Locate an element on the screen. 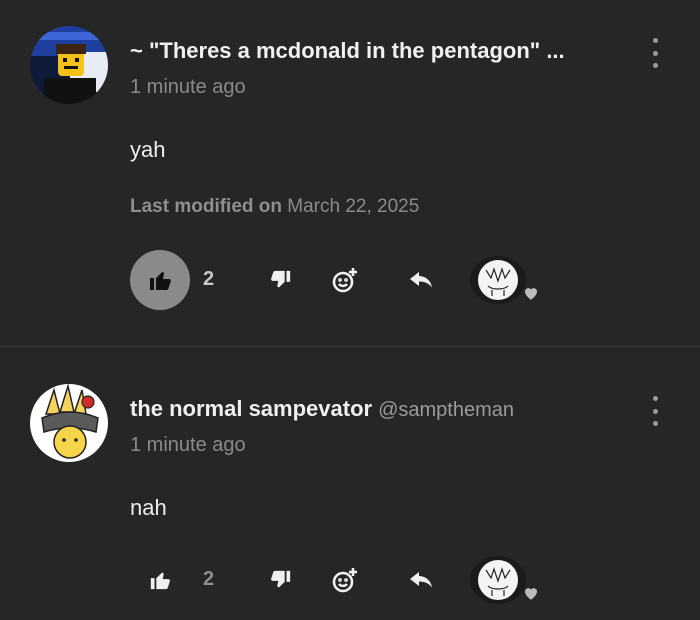  comment-text: nah is located at coordinates (148, 507).